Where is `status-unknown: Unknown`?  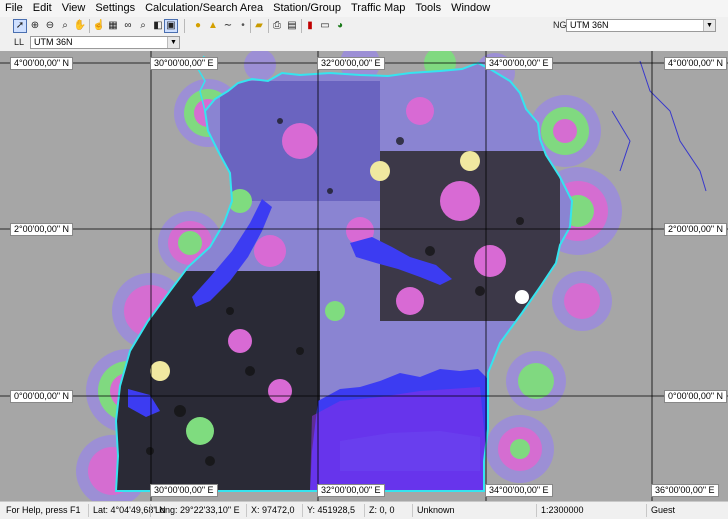 status-unknown: Unknown is located at coordinates (474, 510).